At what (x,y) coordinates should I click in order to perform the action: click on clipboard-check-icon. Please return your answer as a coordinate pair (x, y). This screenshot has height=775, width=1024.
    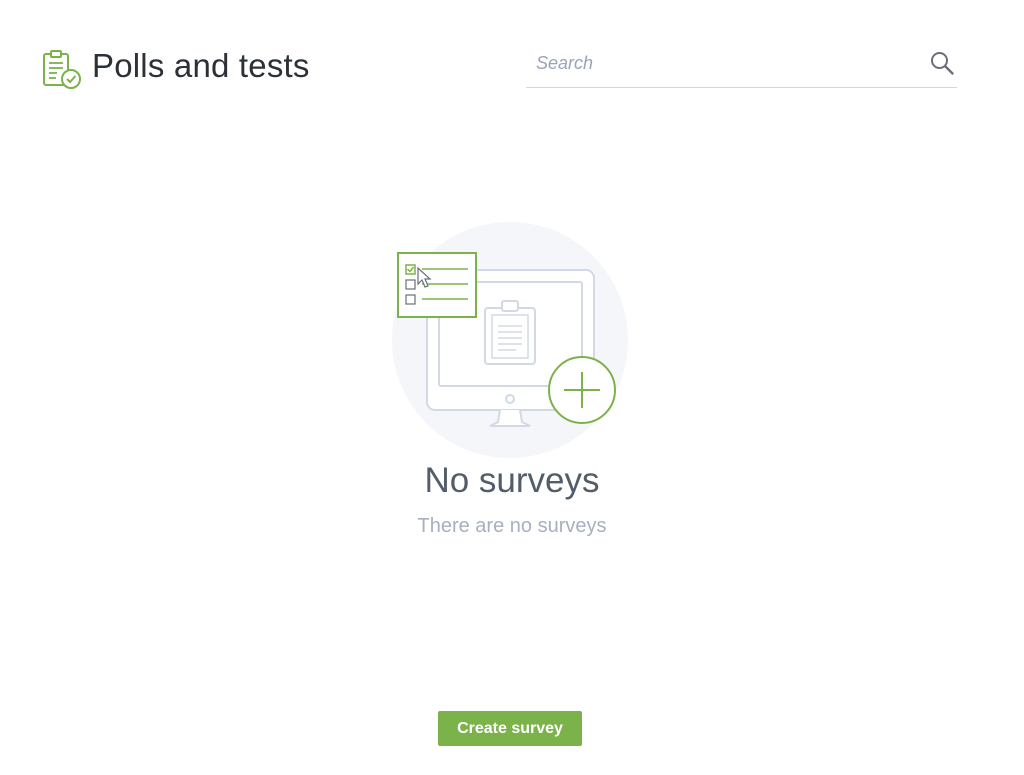
    Looking at the image, I should click on (62, 69).